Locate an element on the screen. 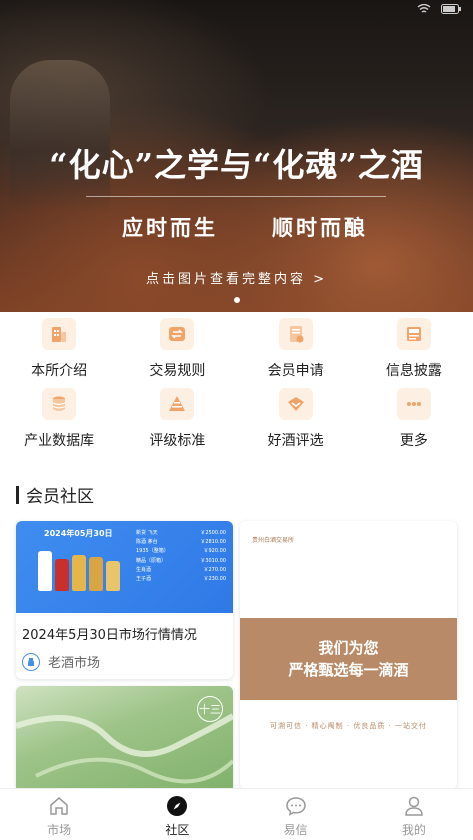 The height and width of the screenshot is (840, 473). bottom-tab-bar: 市场 社区 易信 我的 is located at coordinates (236, 814).